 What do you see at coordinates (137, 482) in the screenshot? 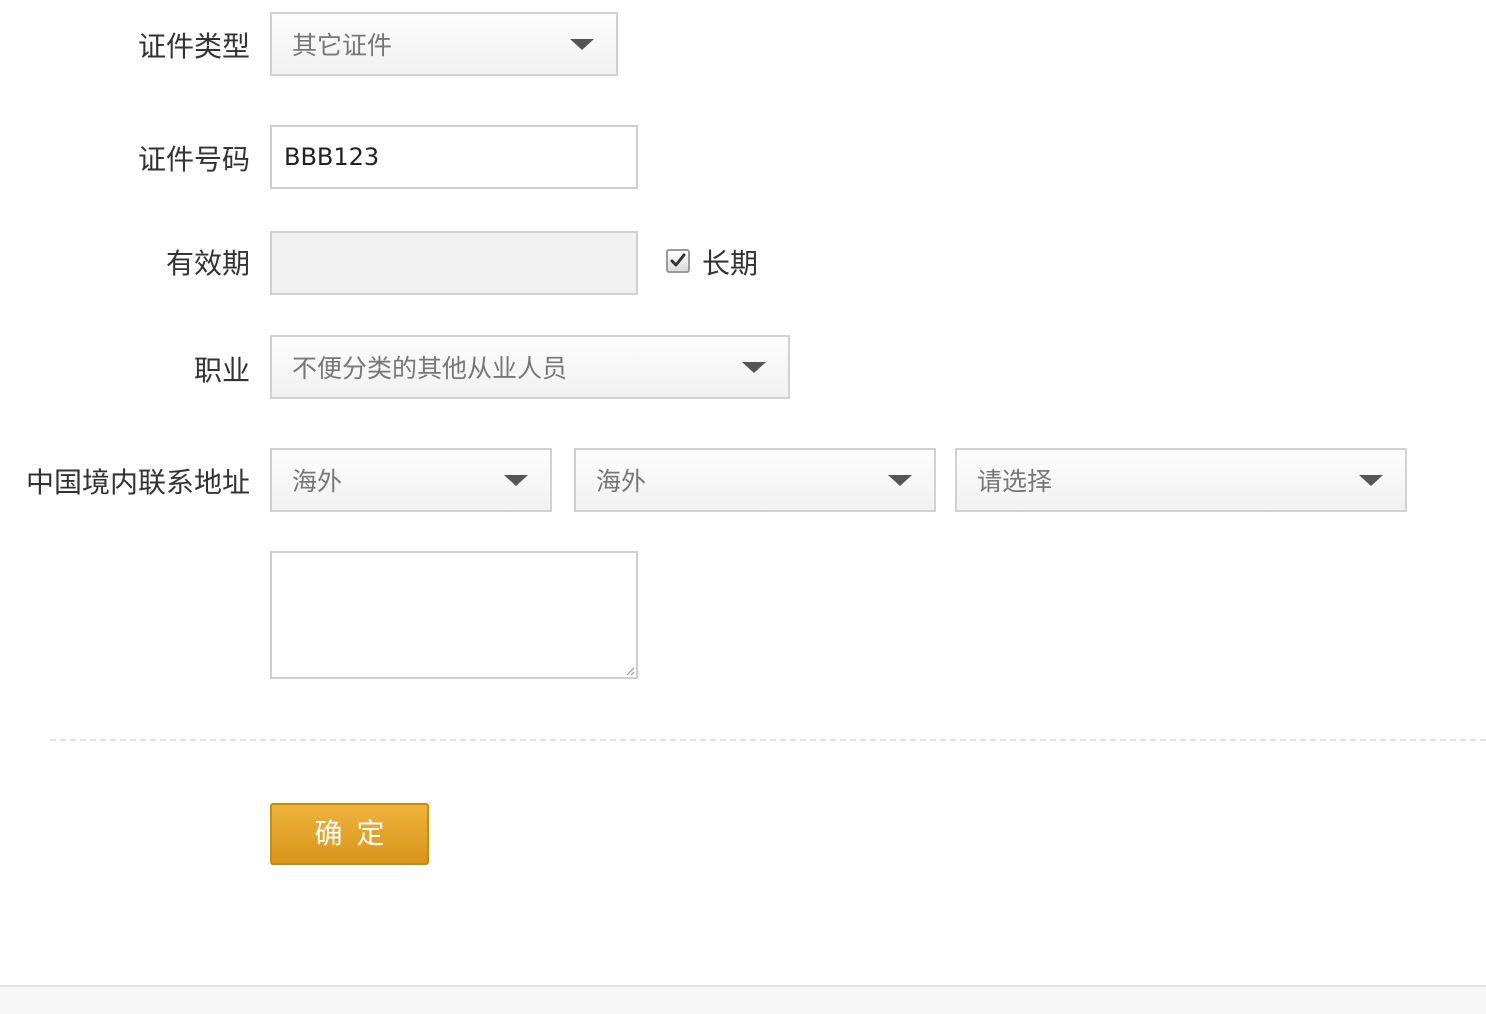
I see `address-label: 中国境内联系地址` at bounding box center [137, 482].